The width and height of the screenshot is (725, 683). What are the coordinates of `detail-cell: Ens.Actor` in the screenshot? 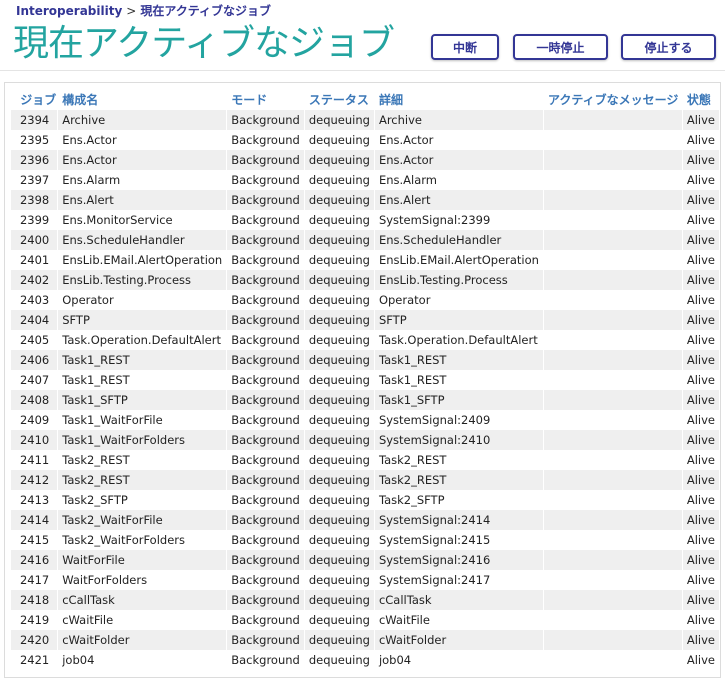 It's located at (459, 160).